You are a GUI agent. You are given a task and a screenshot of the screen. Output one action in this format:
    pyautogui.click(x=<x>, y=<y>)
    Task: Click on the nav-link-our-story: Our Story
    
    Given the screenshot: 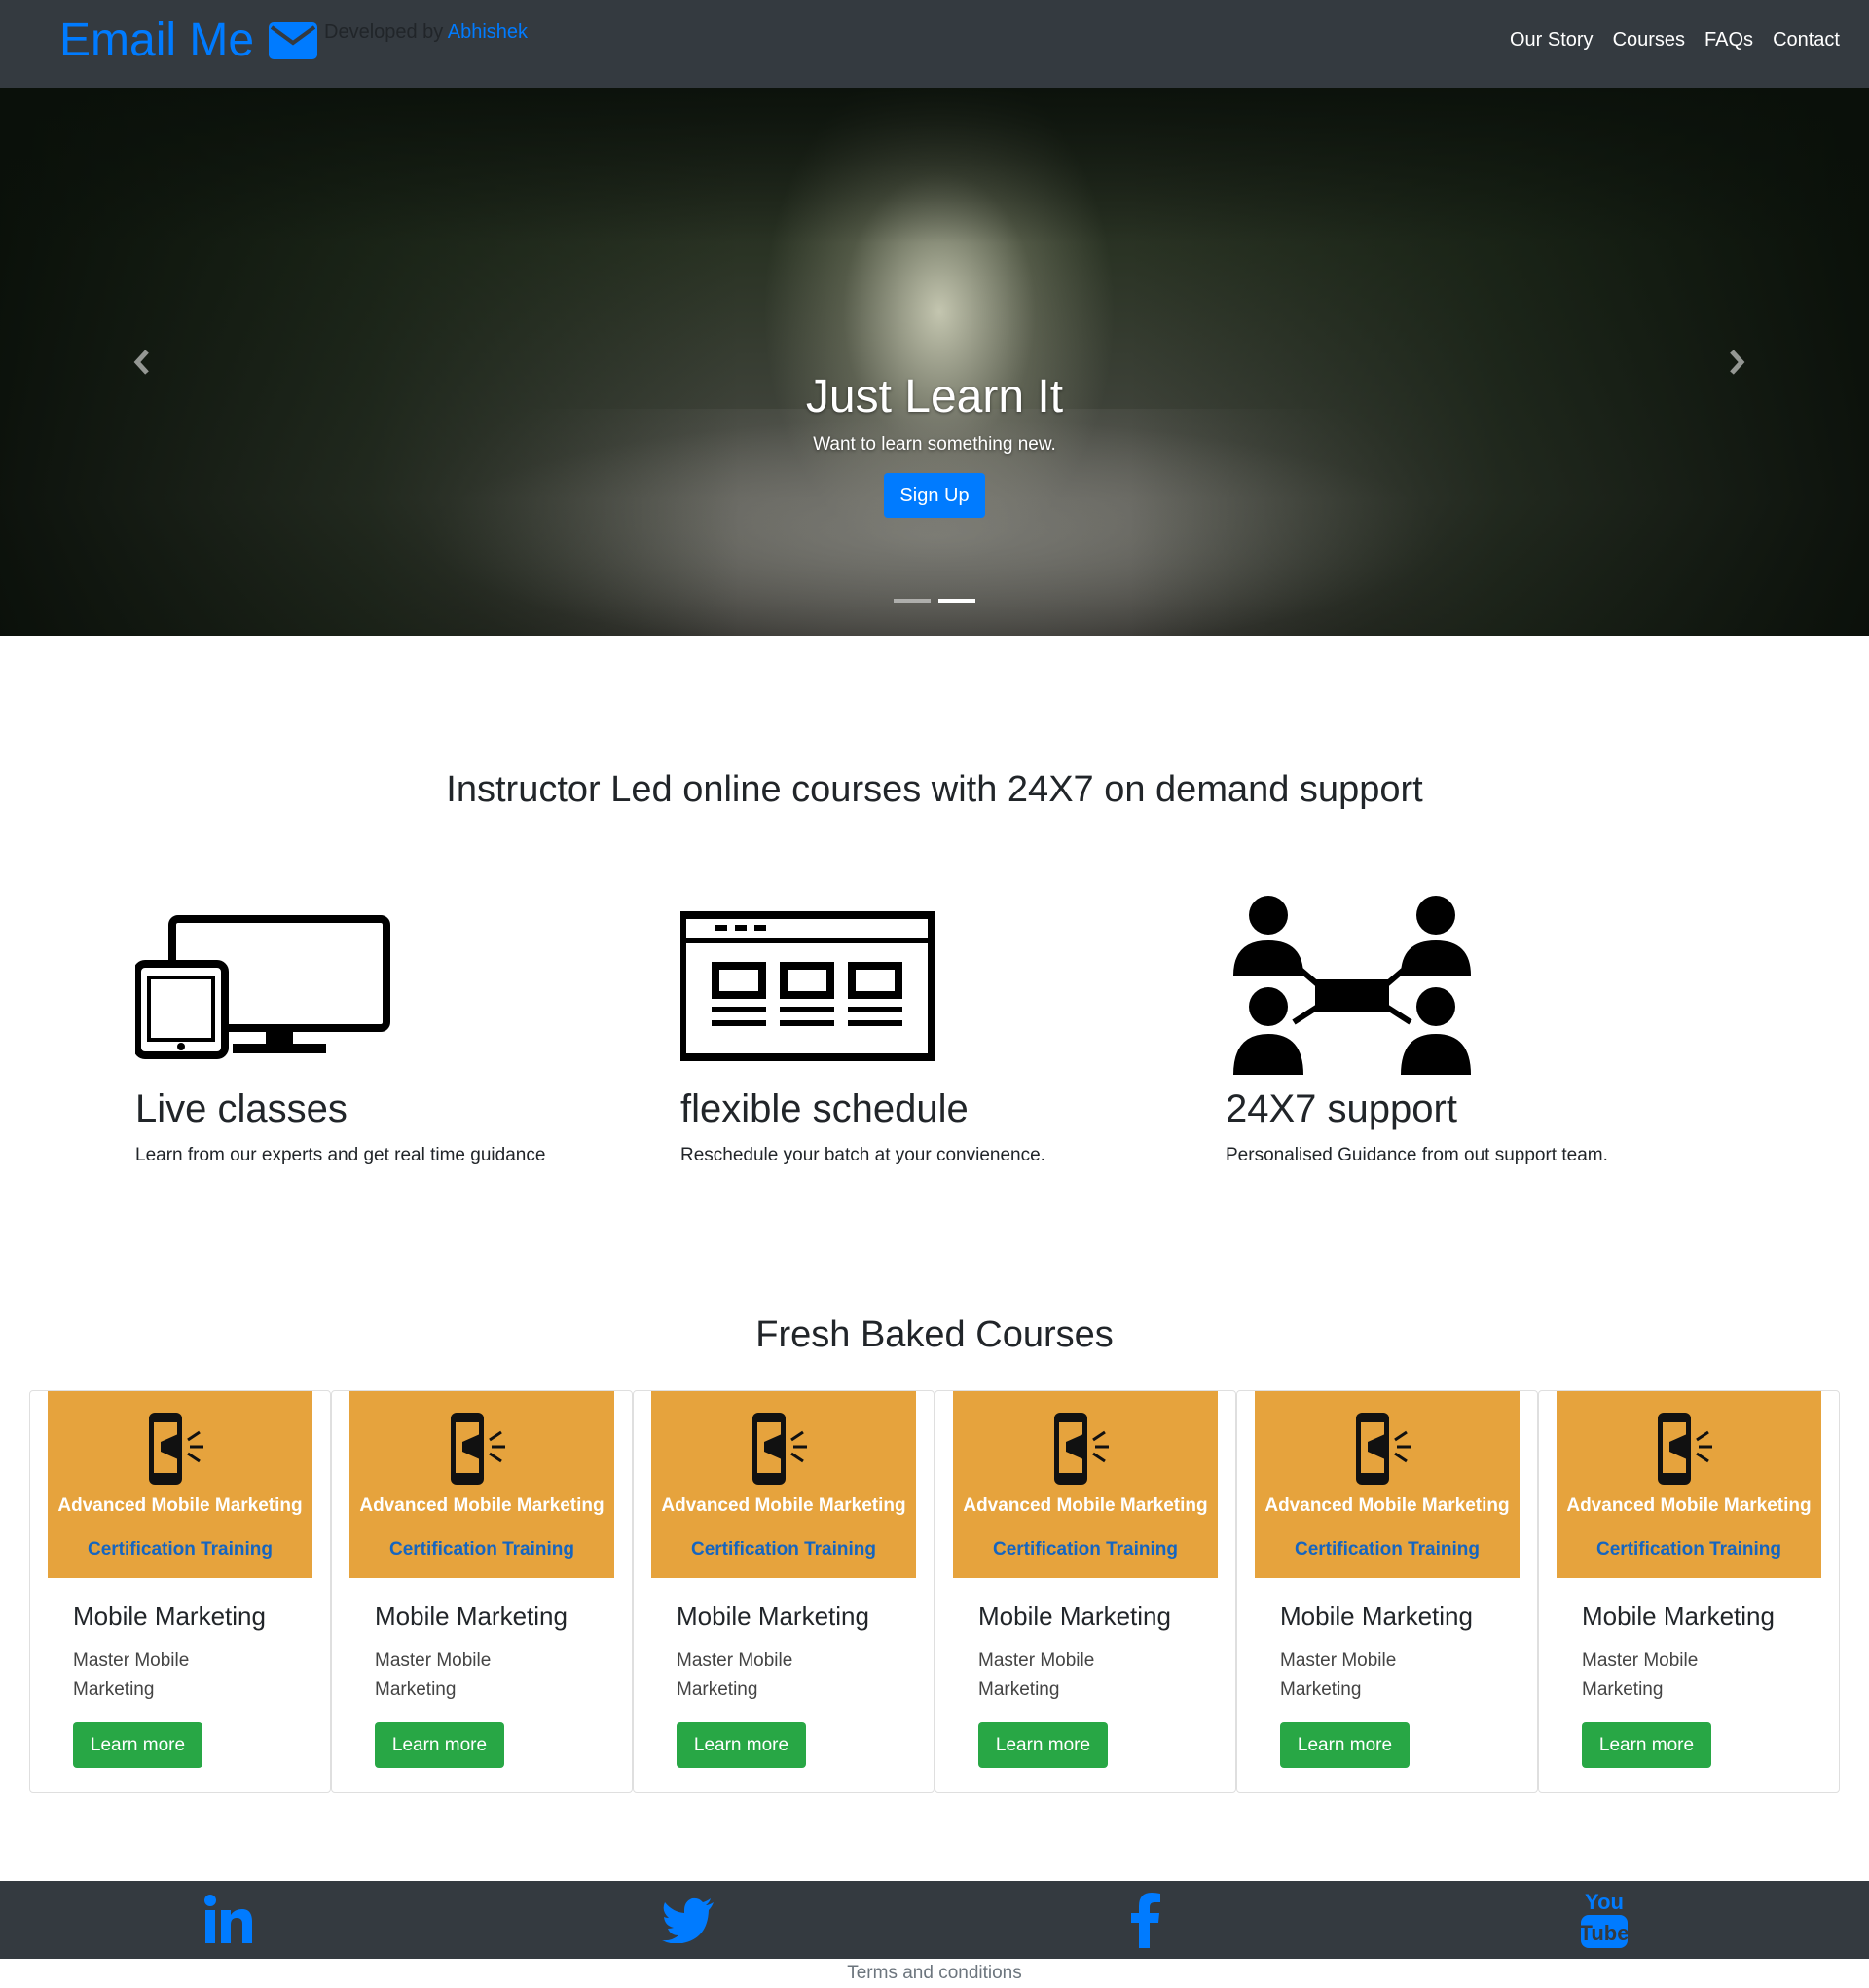 What is the action you would take?
    pyautogui.click(x=1552, y=40)
    